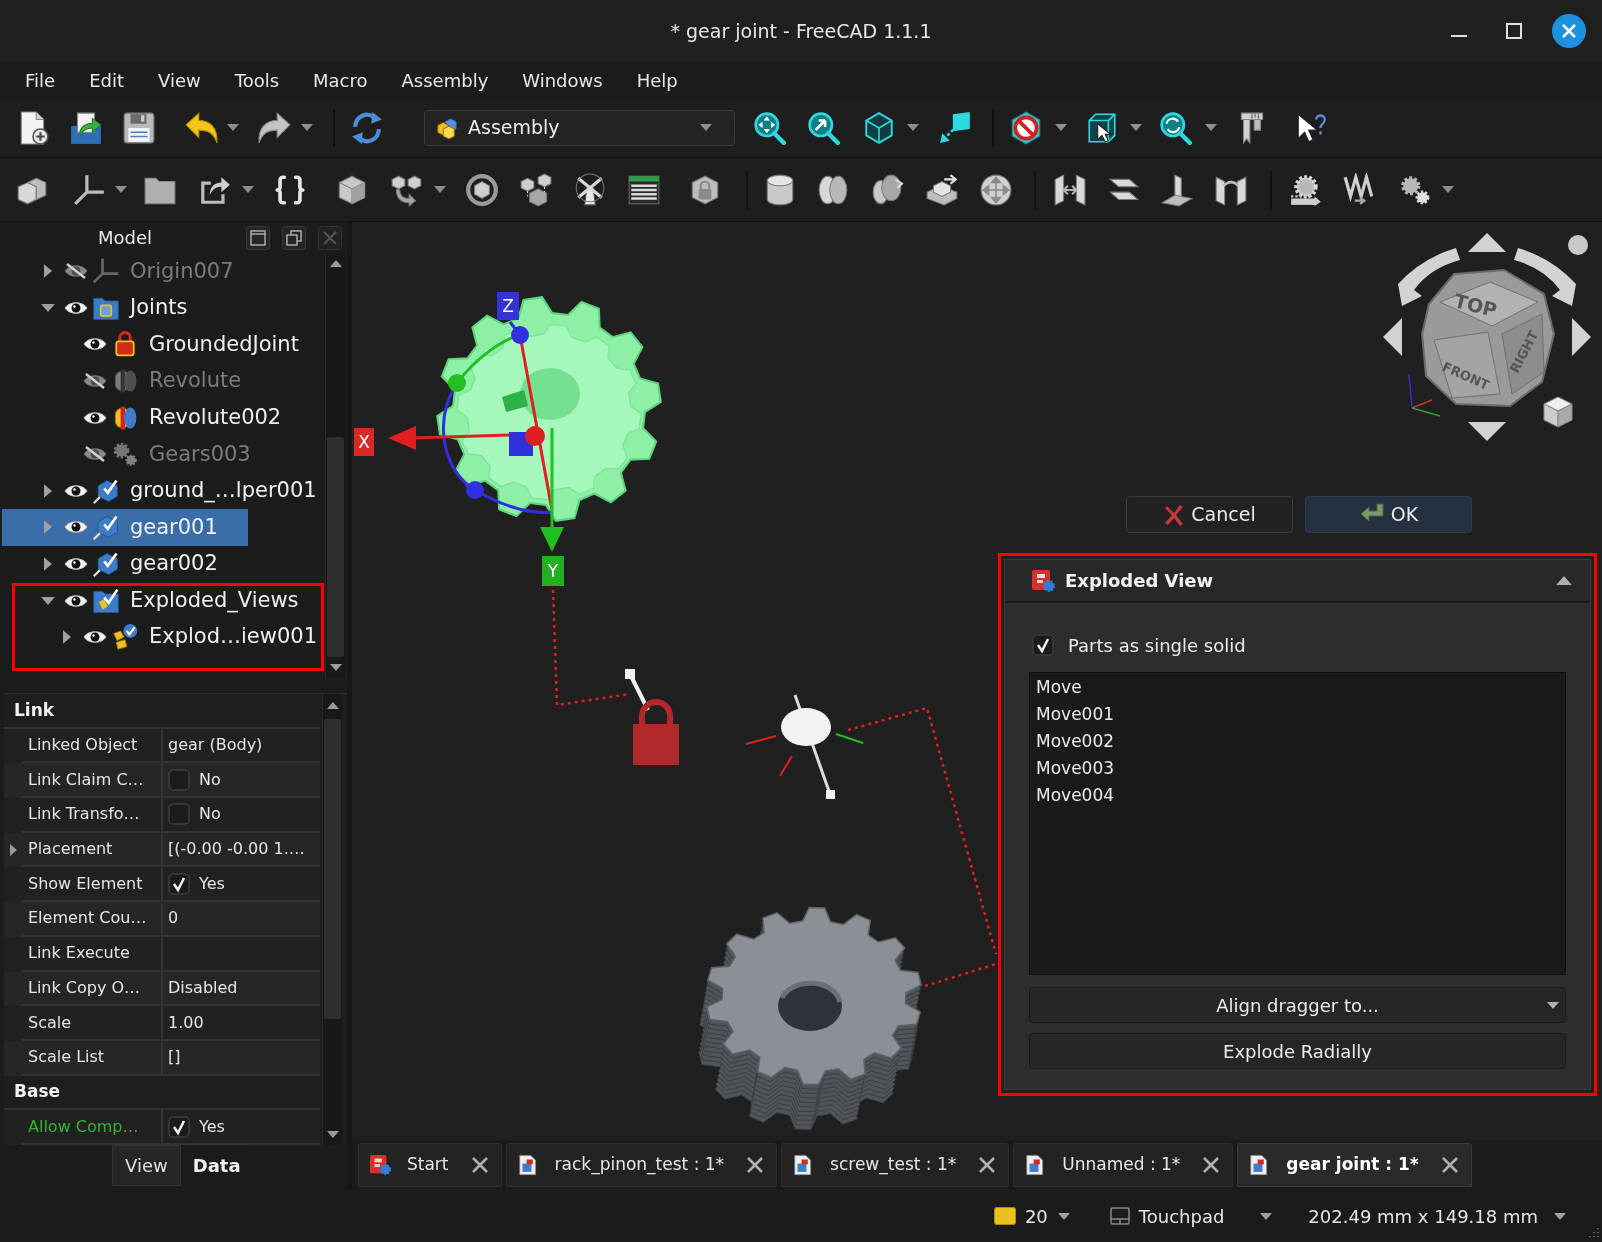 The width and height of the screenshot is (1602, 1242). I want to click on rack-gear-icon, so click(1306, 189).